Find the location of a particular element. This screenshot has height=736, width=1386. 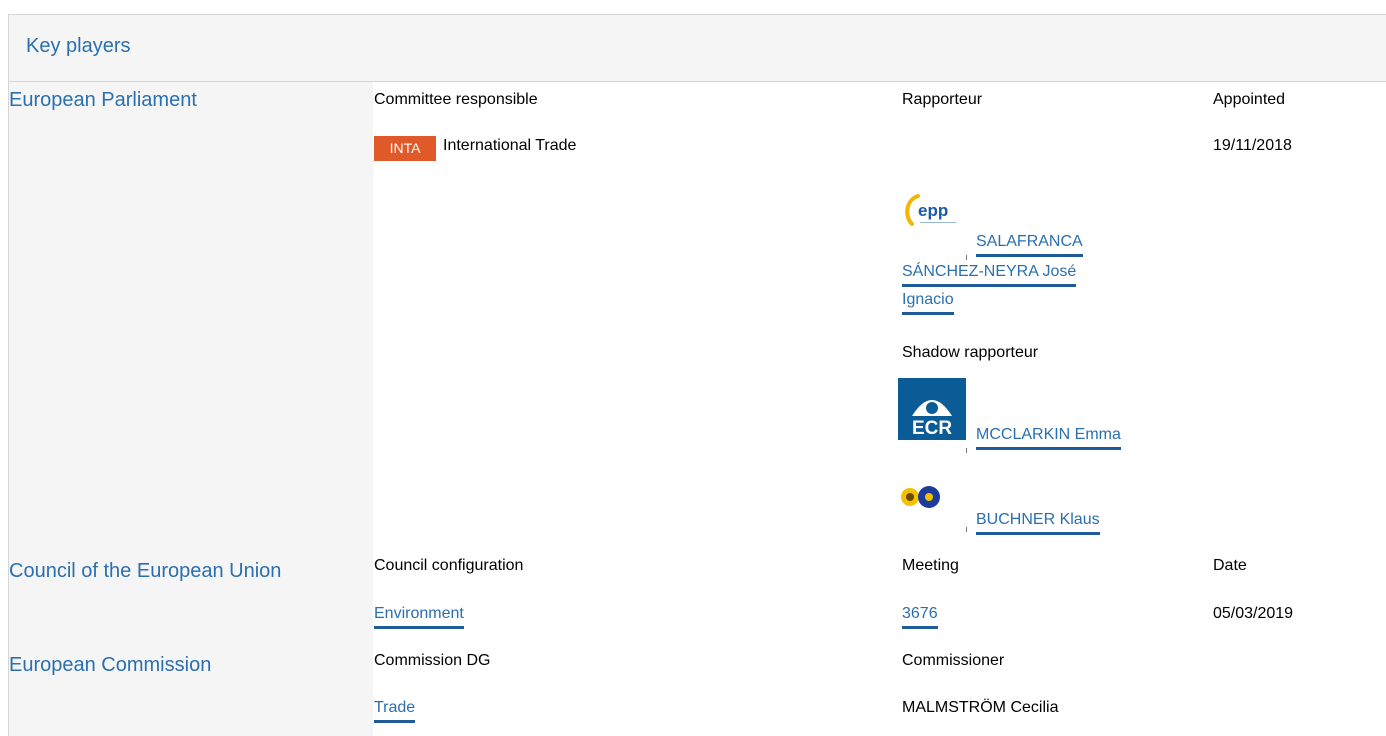

panel-header is located at coordinates (697, 48).